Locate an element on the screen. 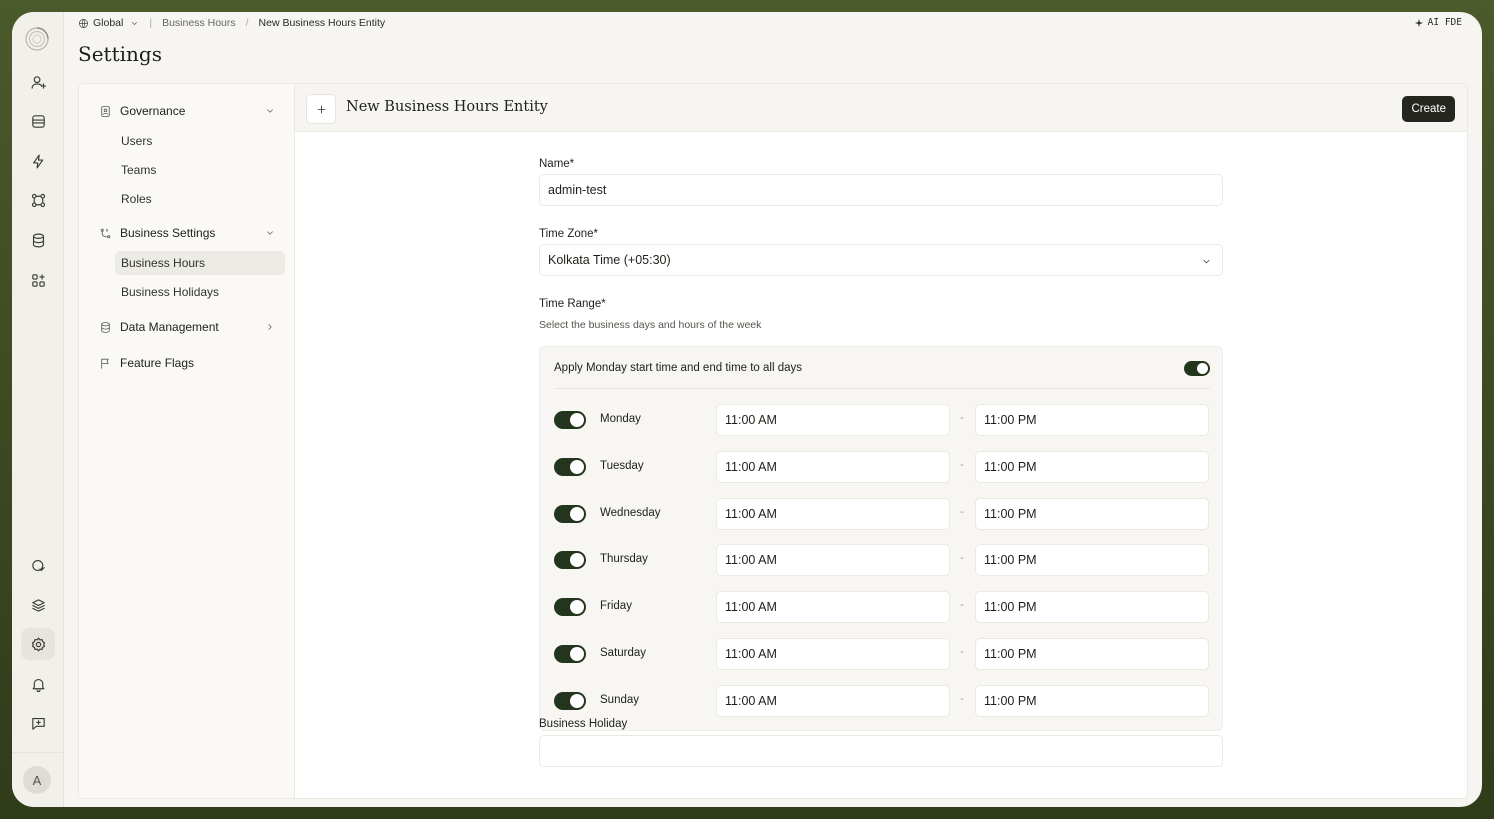 This screenshot has height=819, width=1494. day-name: Tuesday is located at coordinates (622, 465).